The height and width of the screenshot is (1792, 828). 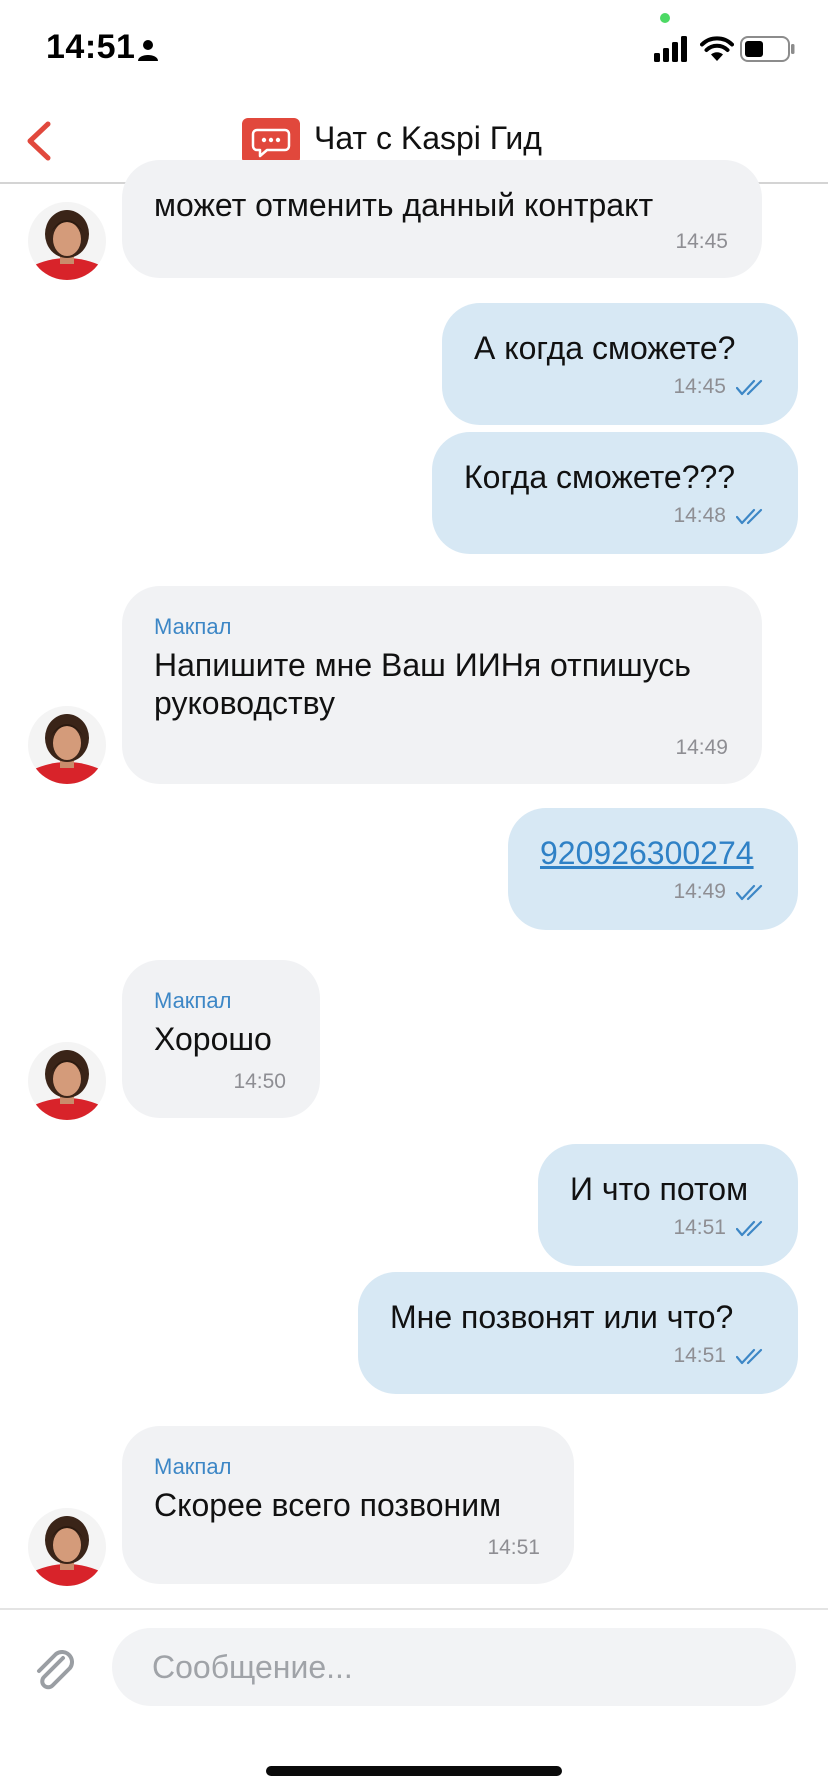 I want to click on home-indicator, so click(x=414, y=1771).